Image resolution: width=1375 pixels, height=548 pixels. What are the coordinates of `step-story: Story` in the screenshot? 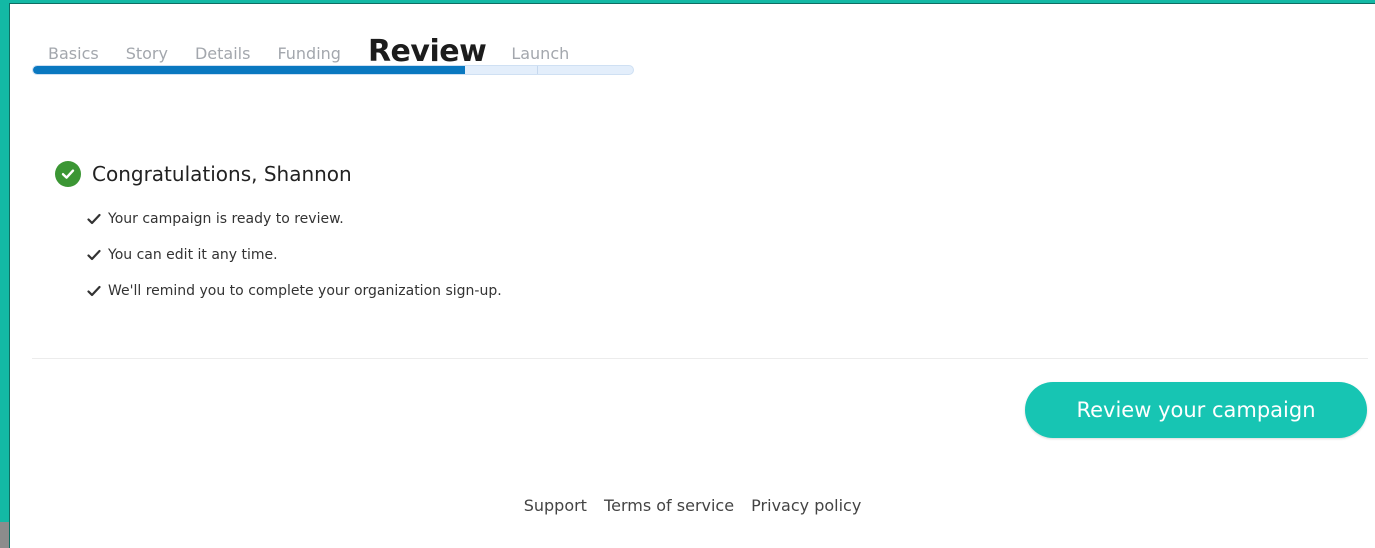 It's located at (147, 54).